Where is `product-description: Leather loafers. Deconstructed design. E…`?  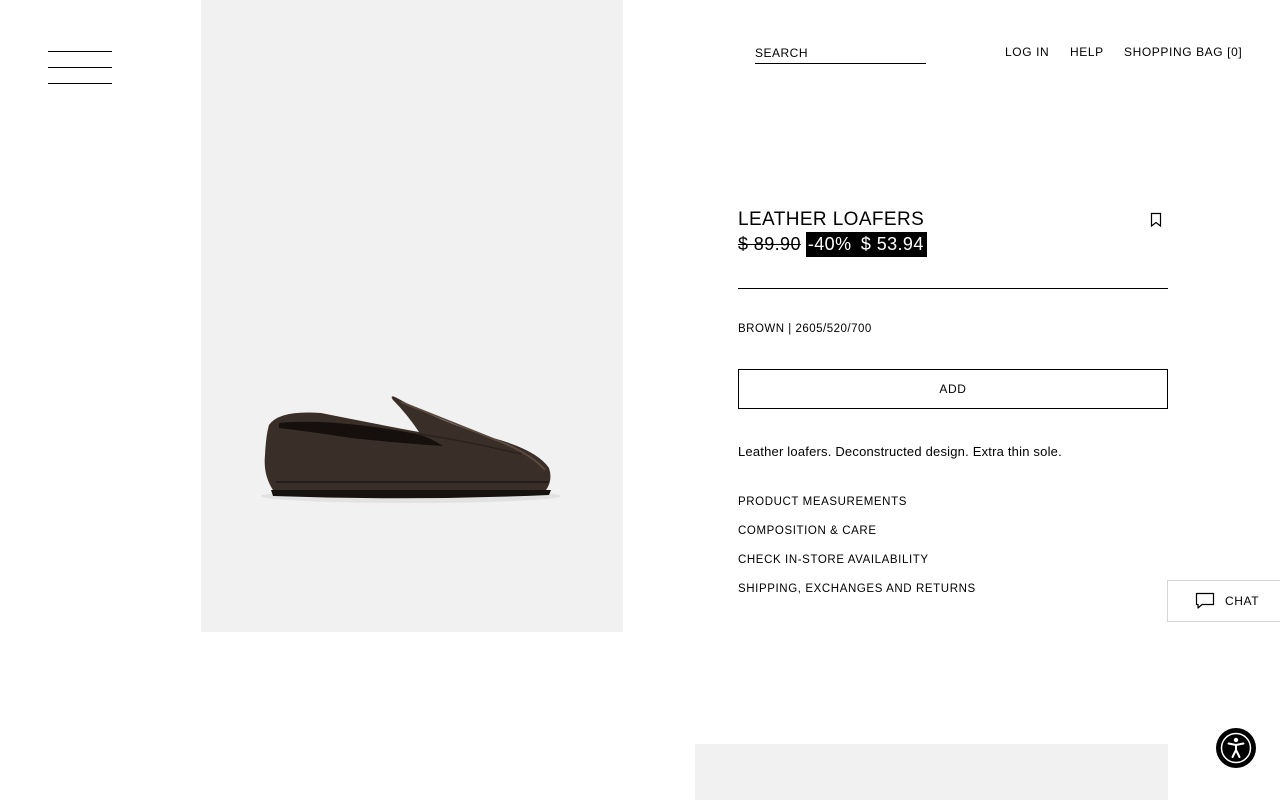 product-description: Leather loafers. Deconstructed design. E… is located at coordinates (900, 451).